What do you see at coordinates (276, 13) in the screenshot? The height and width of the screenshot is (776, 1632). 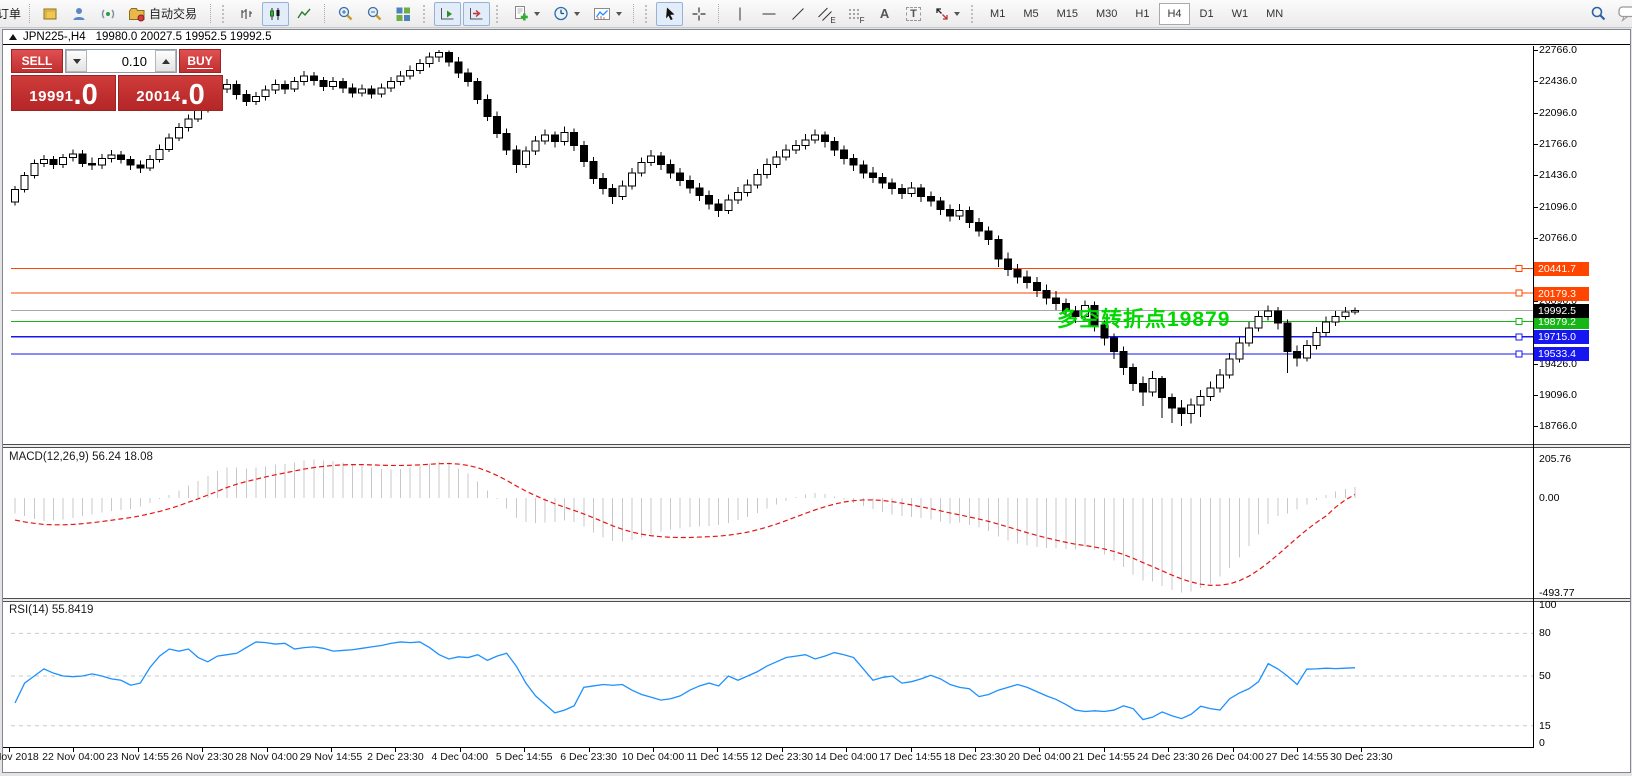 I see `candlestick-chart-button` at bounding box center [276, 13].